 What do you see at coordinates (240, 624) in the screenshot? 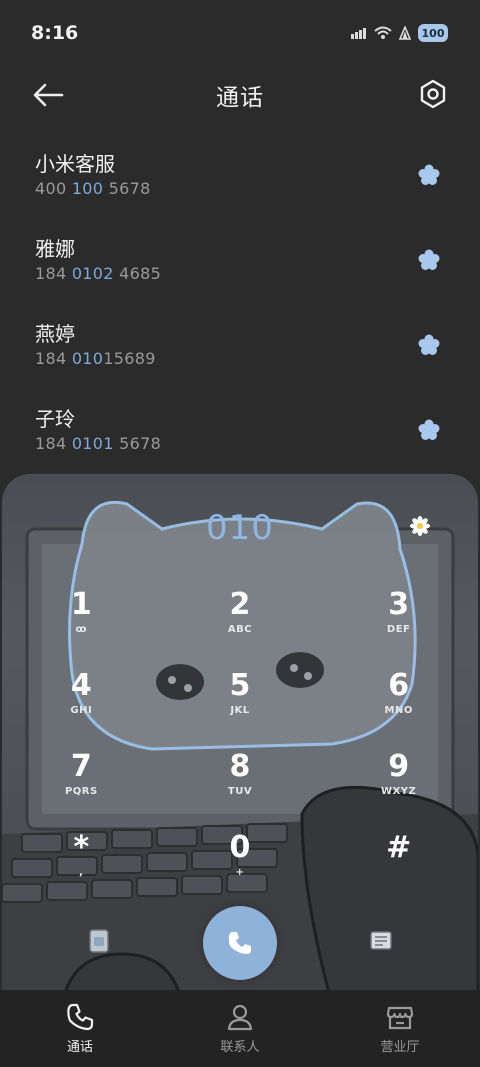
I see `key-2: 2 ABC` at bounding box center [240, 624].